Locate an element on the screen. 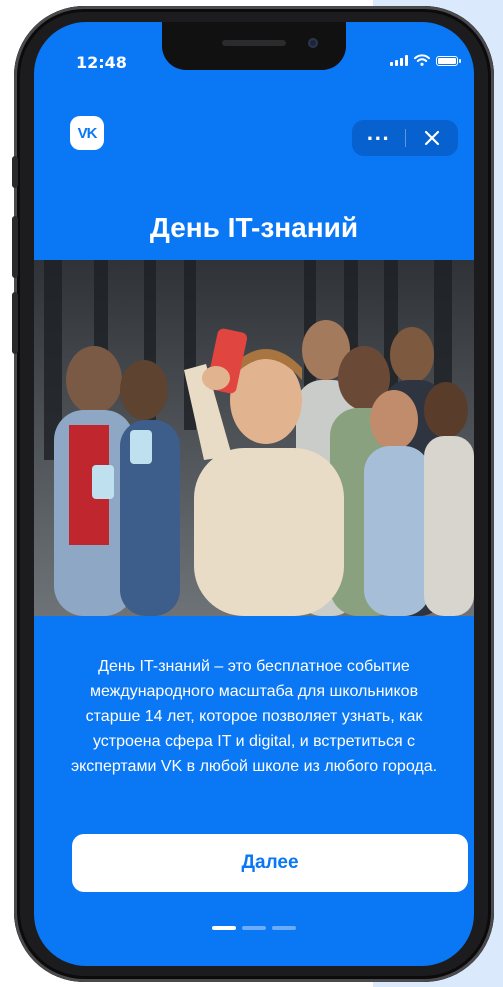  next-button: Далее is located at coordinates (270, 863).